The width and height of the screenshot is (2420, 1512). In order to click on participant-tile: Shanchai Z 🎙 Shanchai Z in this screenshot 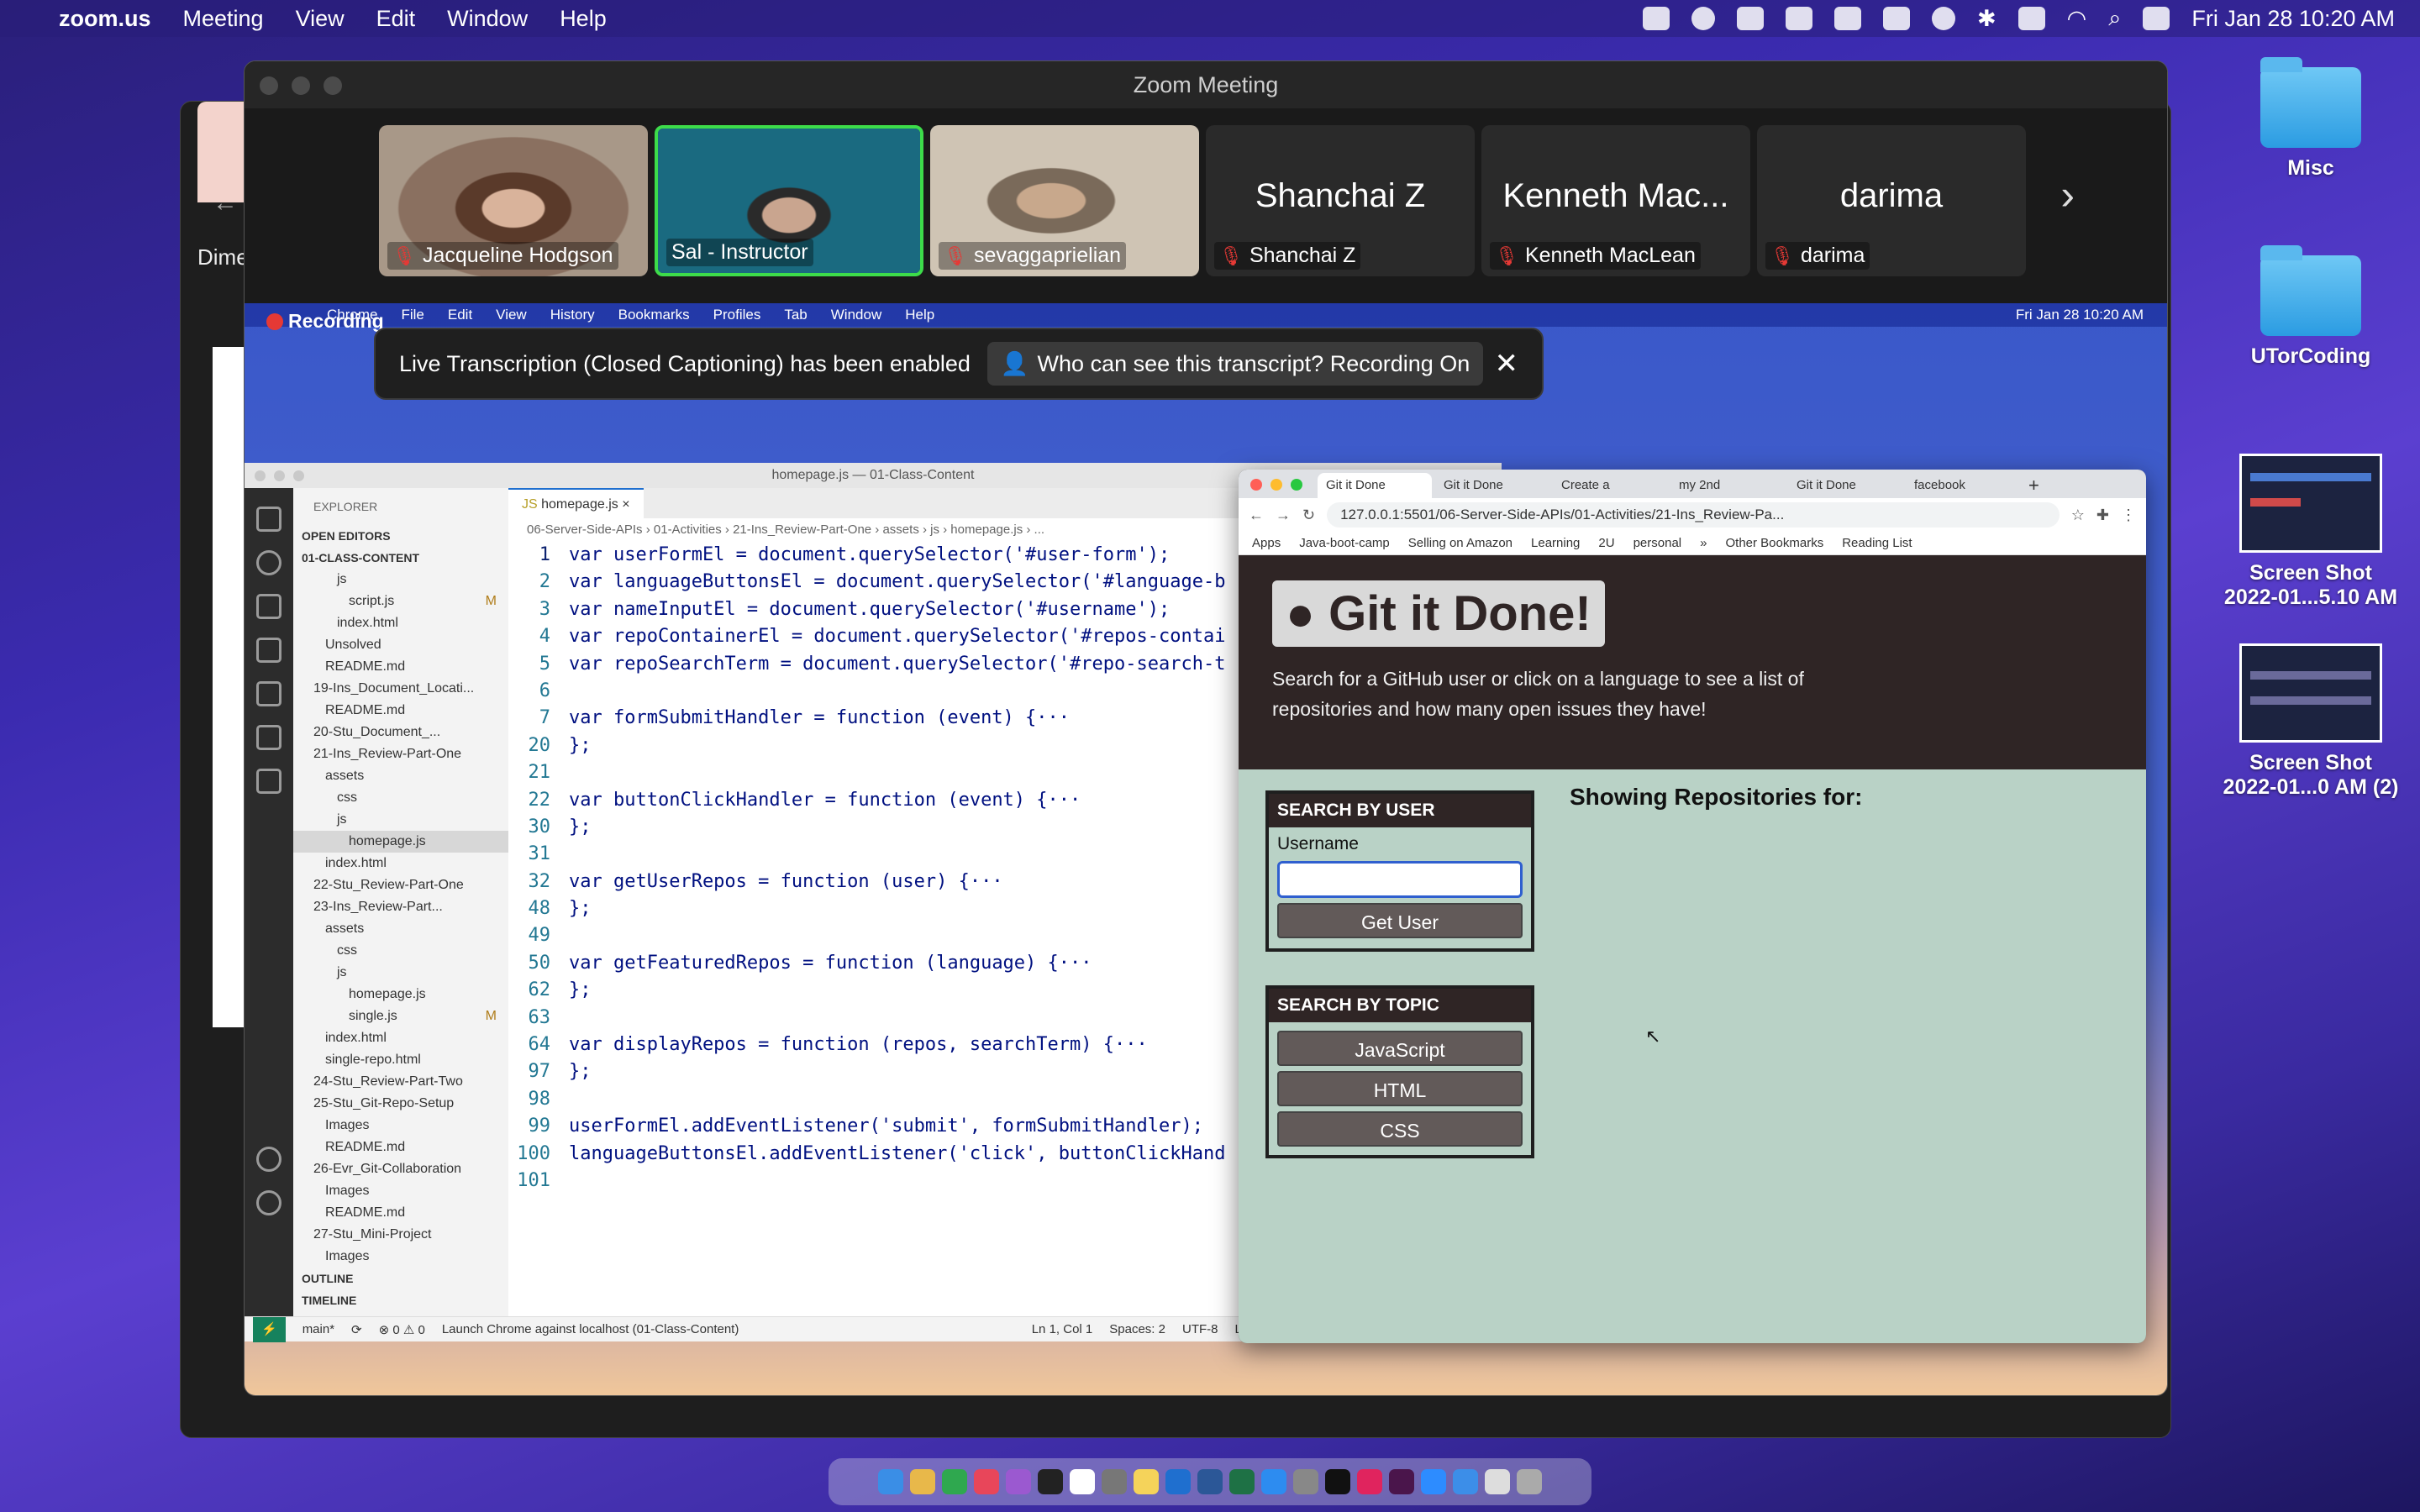, I will do `click(1341, 200)`.